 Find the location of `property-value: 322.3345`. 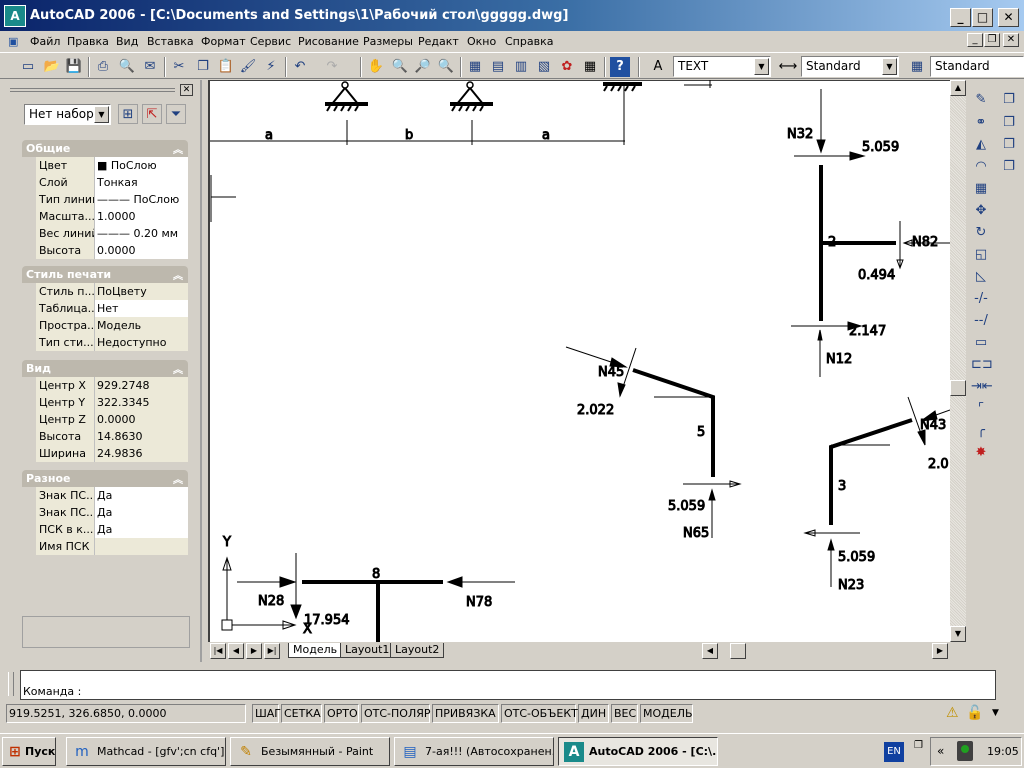

property-value: 322.3345 is located at coordinates (141, 402).